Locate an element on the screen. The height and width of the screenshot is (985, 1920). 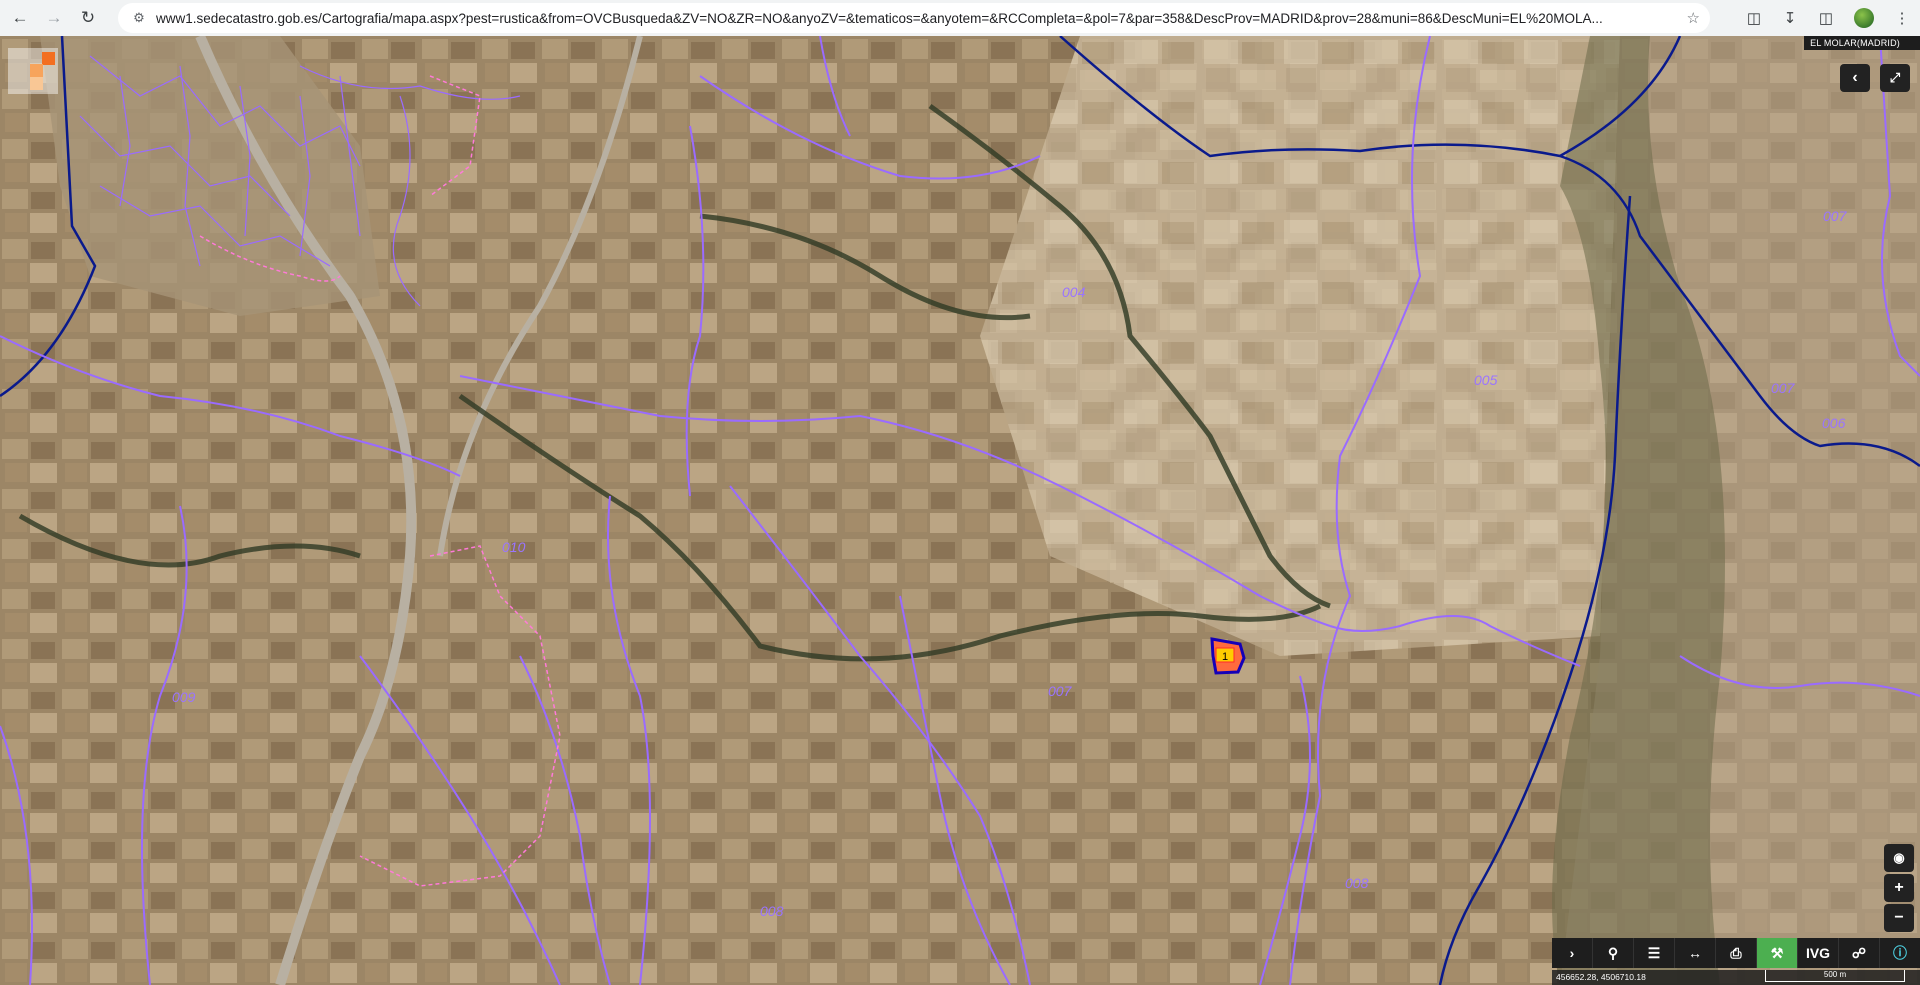
catastro-logo is located at coordinates (33, 71).